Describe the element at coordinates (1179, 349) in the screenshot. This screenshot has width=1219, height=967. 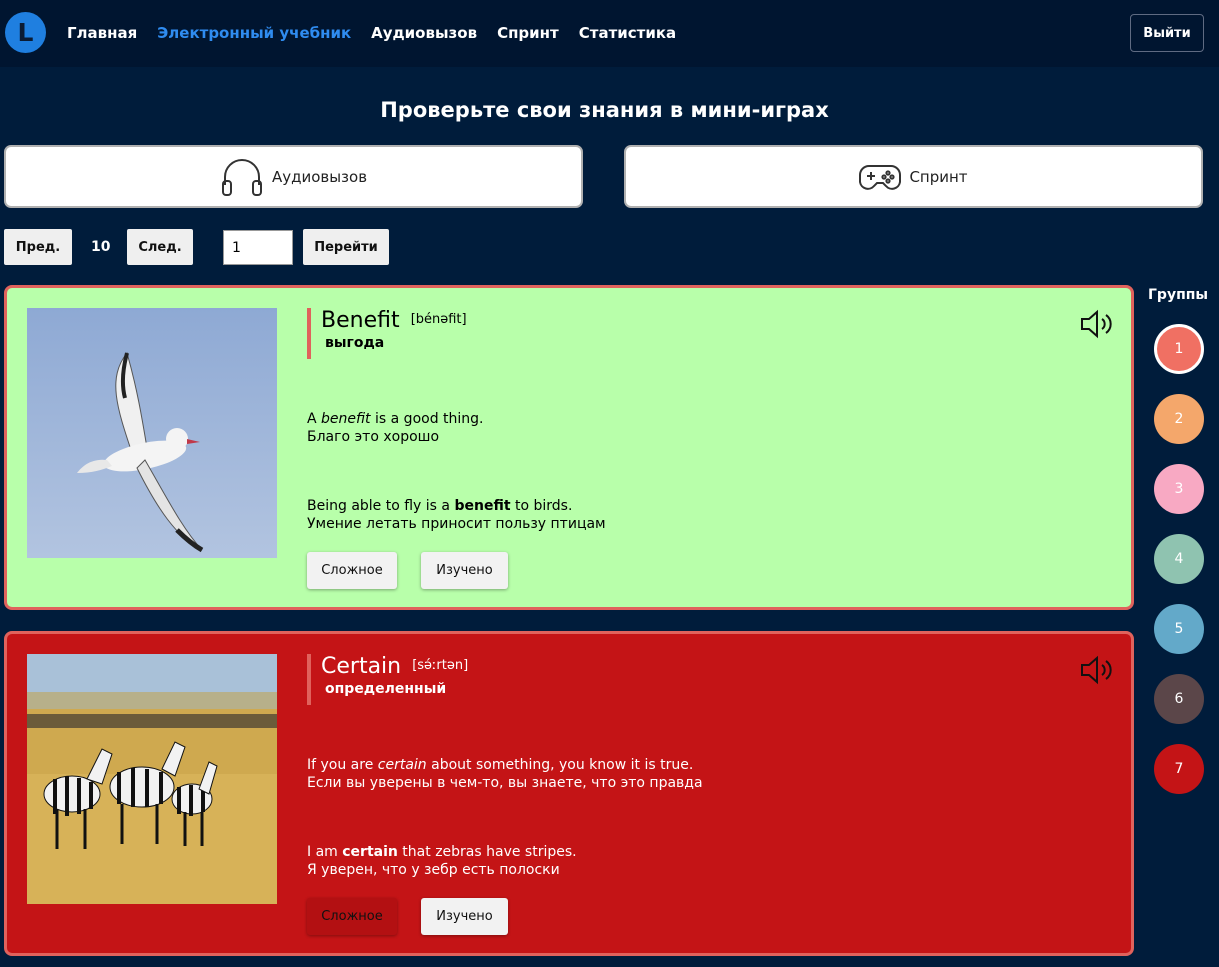
I see `group-1-button: 1` at that location.